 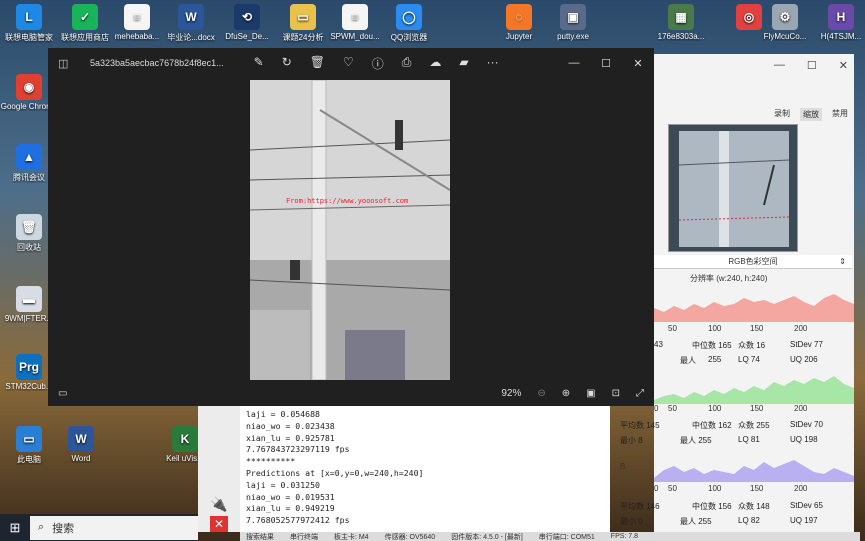 I want to click on stat-value: 平均数 145, so click(x=640, y=425).